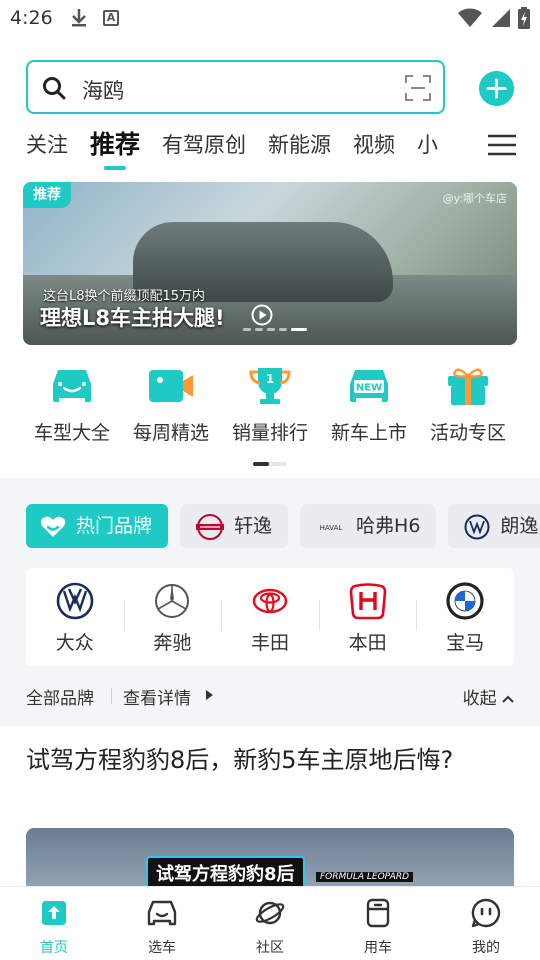  I want to click on nav-community: 社区, so click(270, 923).